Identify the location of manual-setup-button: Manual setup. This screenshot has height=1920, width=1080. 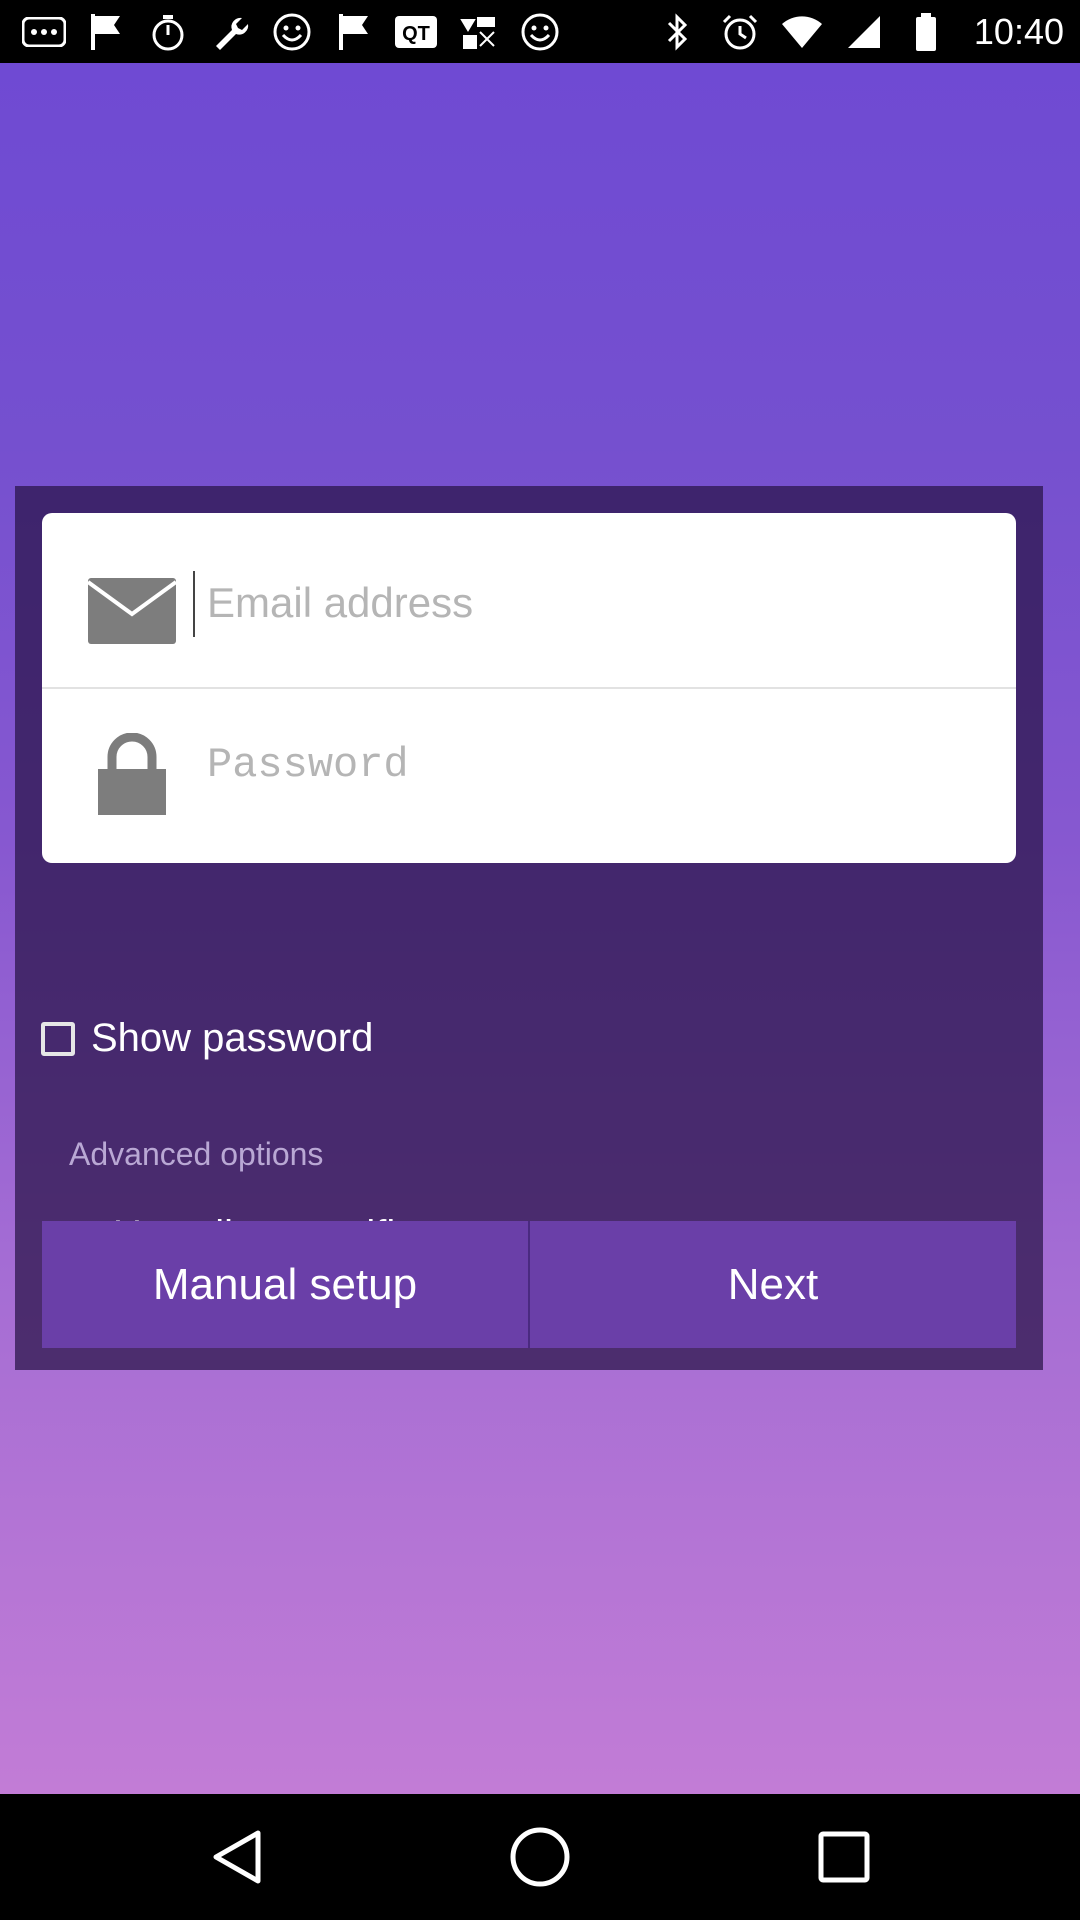
(286, 1284).